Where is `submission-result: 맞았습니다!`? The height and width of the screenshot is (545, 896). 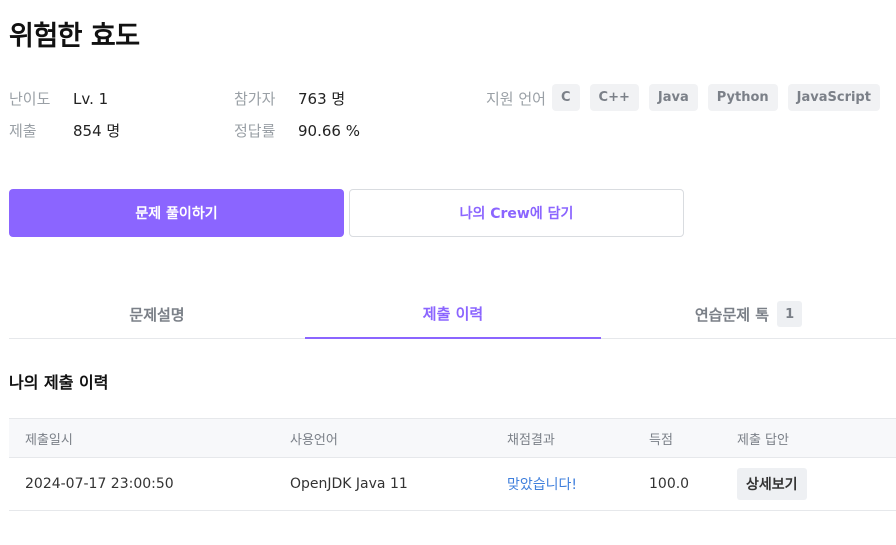
submission-result: 맞았습니다! is located at coordinates (542, 485).